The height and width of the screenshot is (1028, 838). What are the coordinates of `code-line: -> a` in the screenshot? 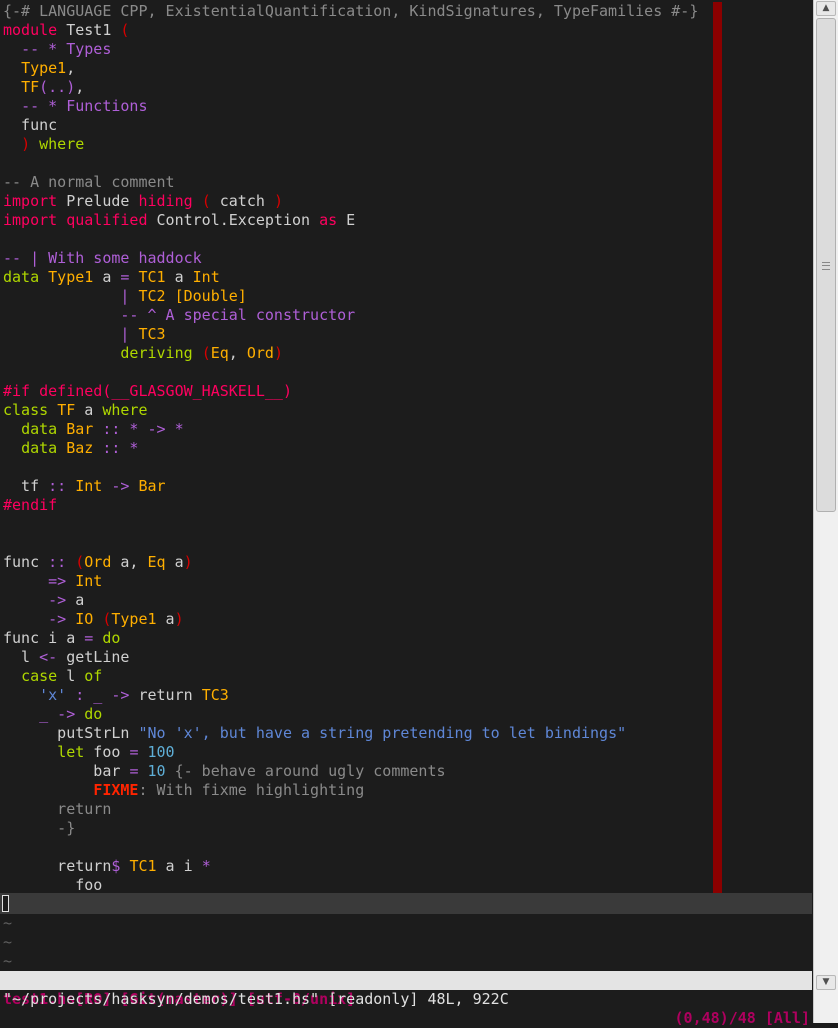 It's located at (350, 600).